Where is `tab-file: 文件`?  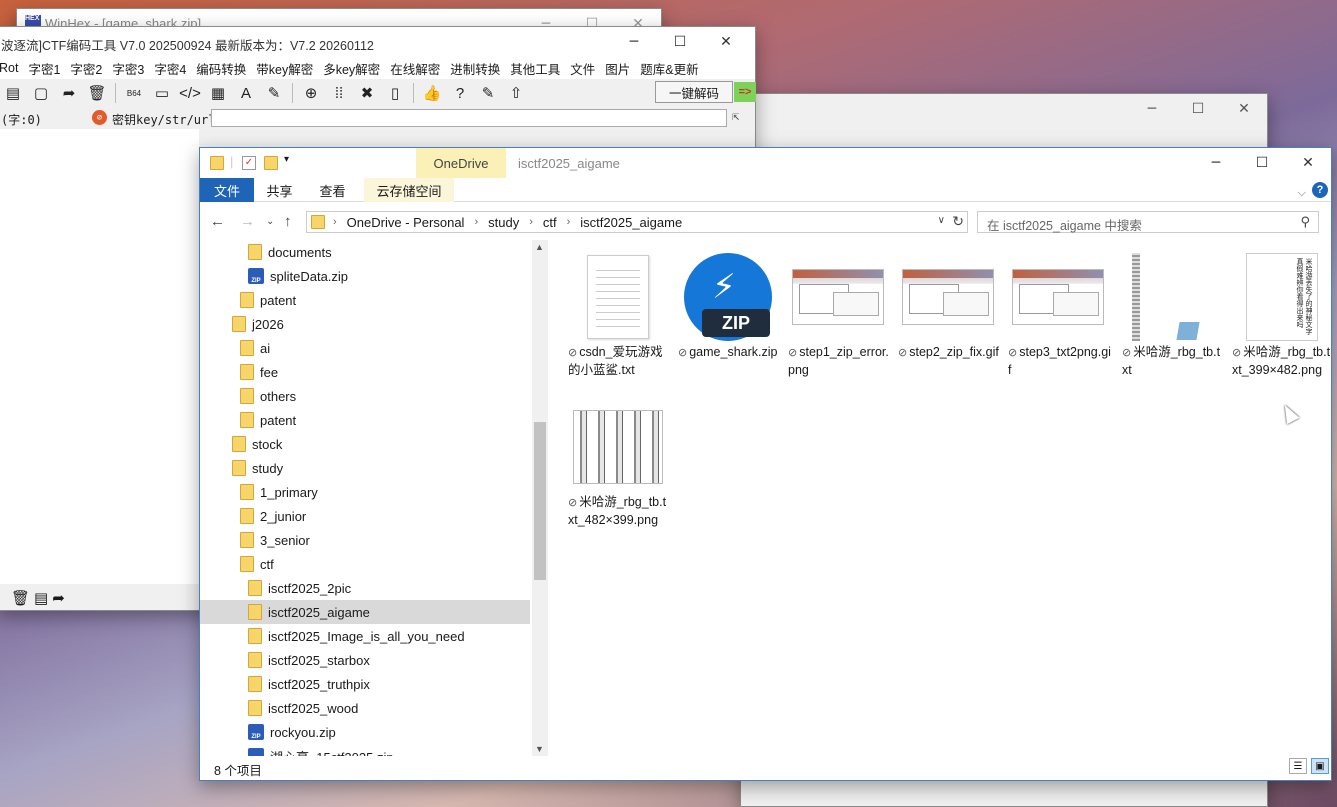
tab-file: 文件 is located at coordinates (227, 190).